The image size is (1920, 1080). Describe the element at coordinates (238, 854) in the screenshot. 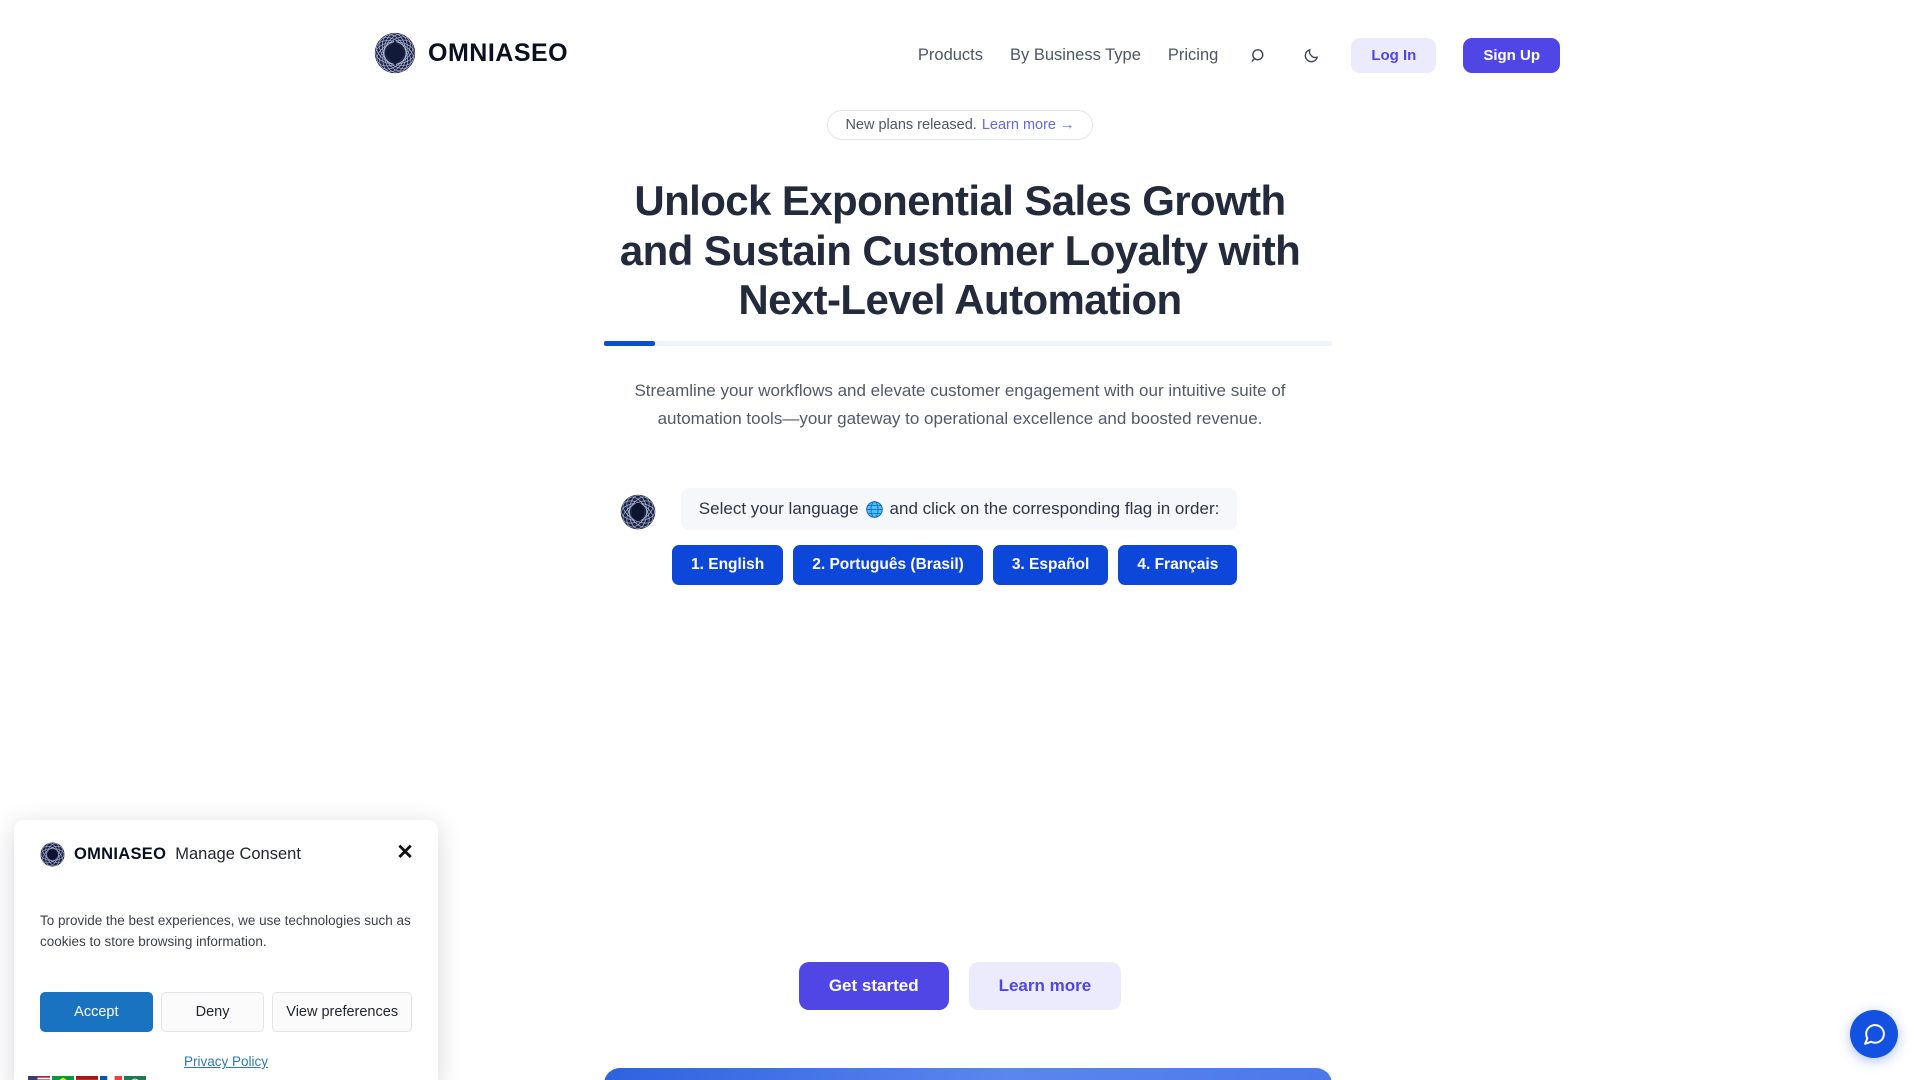

I see `consent-title: Manage Consent` at that location.